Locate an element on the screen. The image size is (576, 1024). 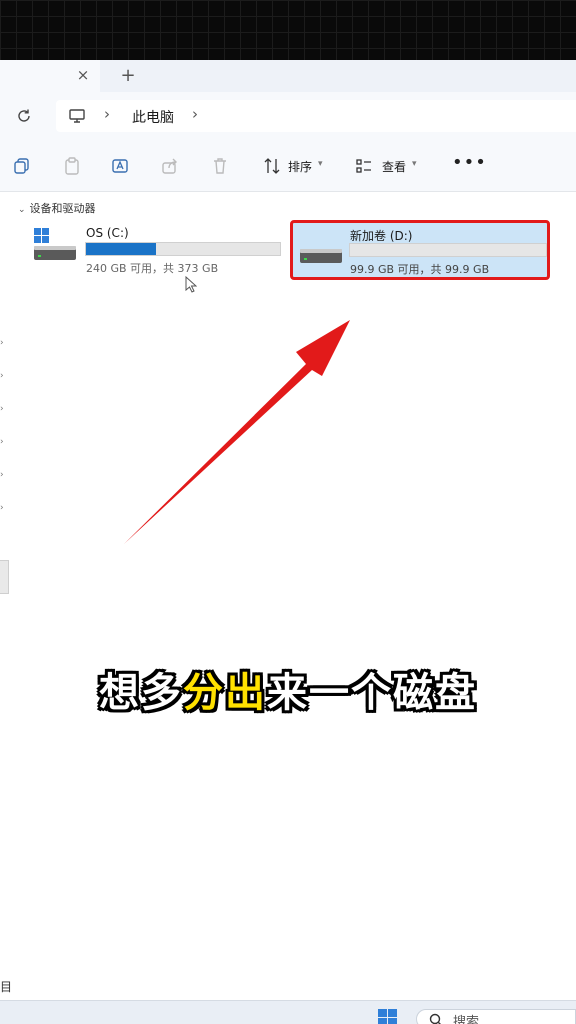
status-bar-fragment: 目 is located at coordinates (6, 987).